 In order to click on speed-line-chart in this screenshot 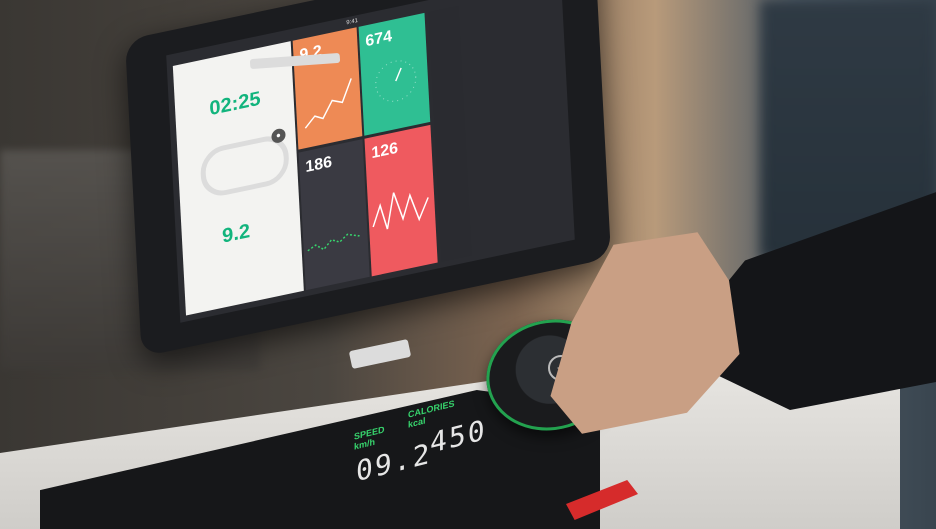, I will do `click(328, 103)`.